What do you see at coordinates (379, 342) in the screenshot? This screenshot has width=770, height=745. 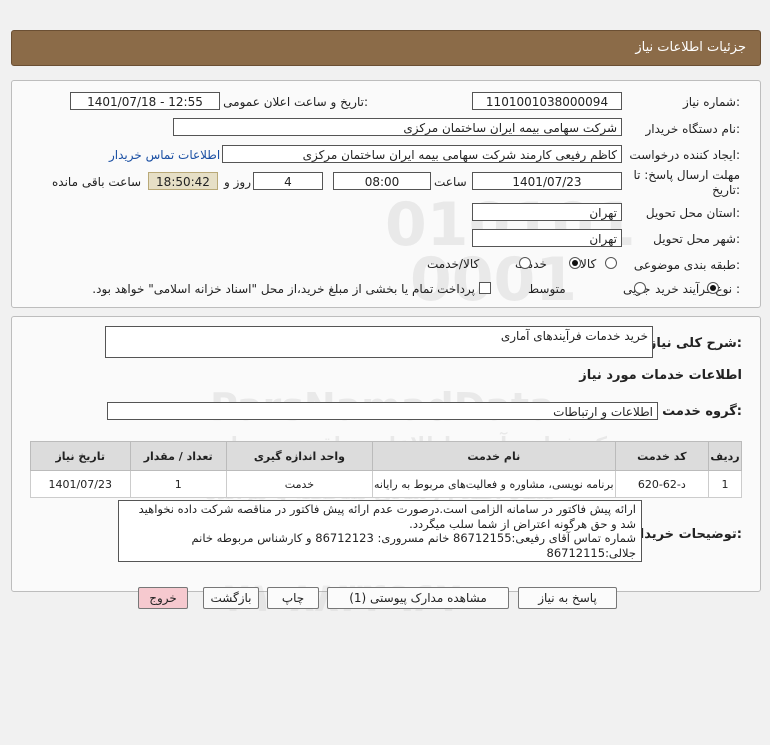 I see `need-summary-field: خرید خدمات فرآیندهای آماری` at bounding box center [379, 342].